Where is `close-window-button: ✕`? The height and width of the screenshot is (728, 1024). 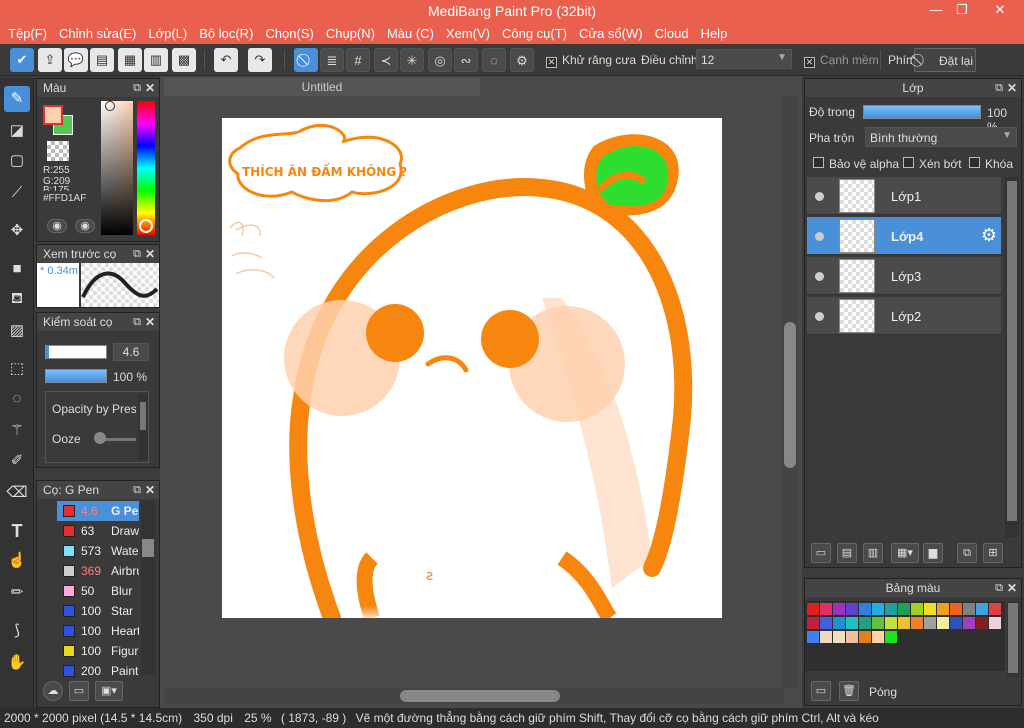
close-window-button: ✕ is located at coordinates (1000, 11).